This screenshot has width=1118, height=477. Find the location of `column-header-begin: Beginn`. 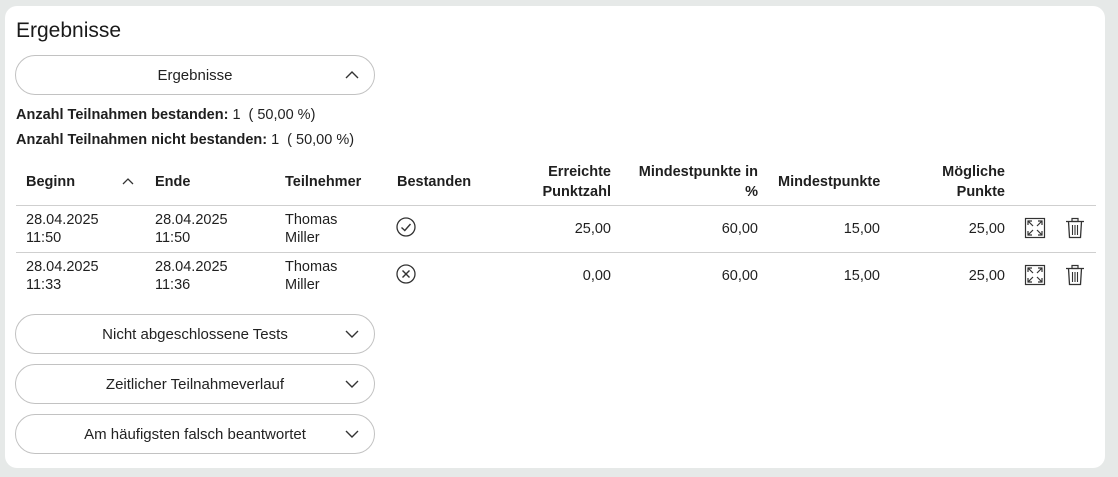

column-header-begin: Beginn is located at coordinates (50, 182).